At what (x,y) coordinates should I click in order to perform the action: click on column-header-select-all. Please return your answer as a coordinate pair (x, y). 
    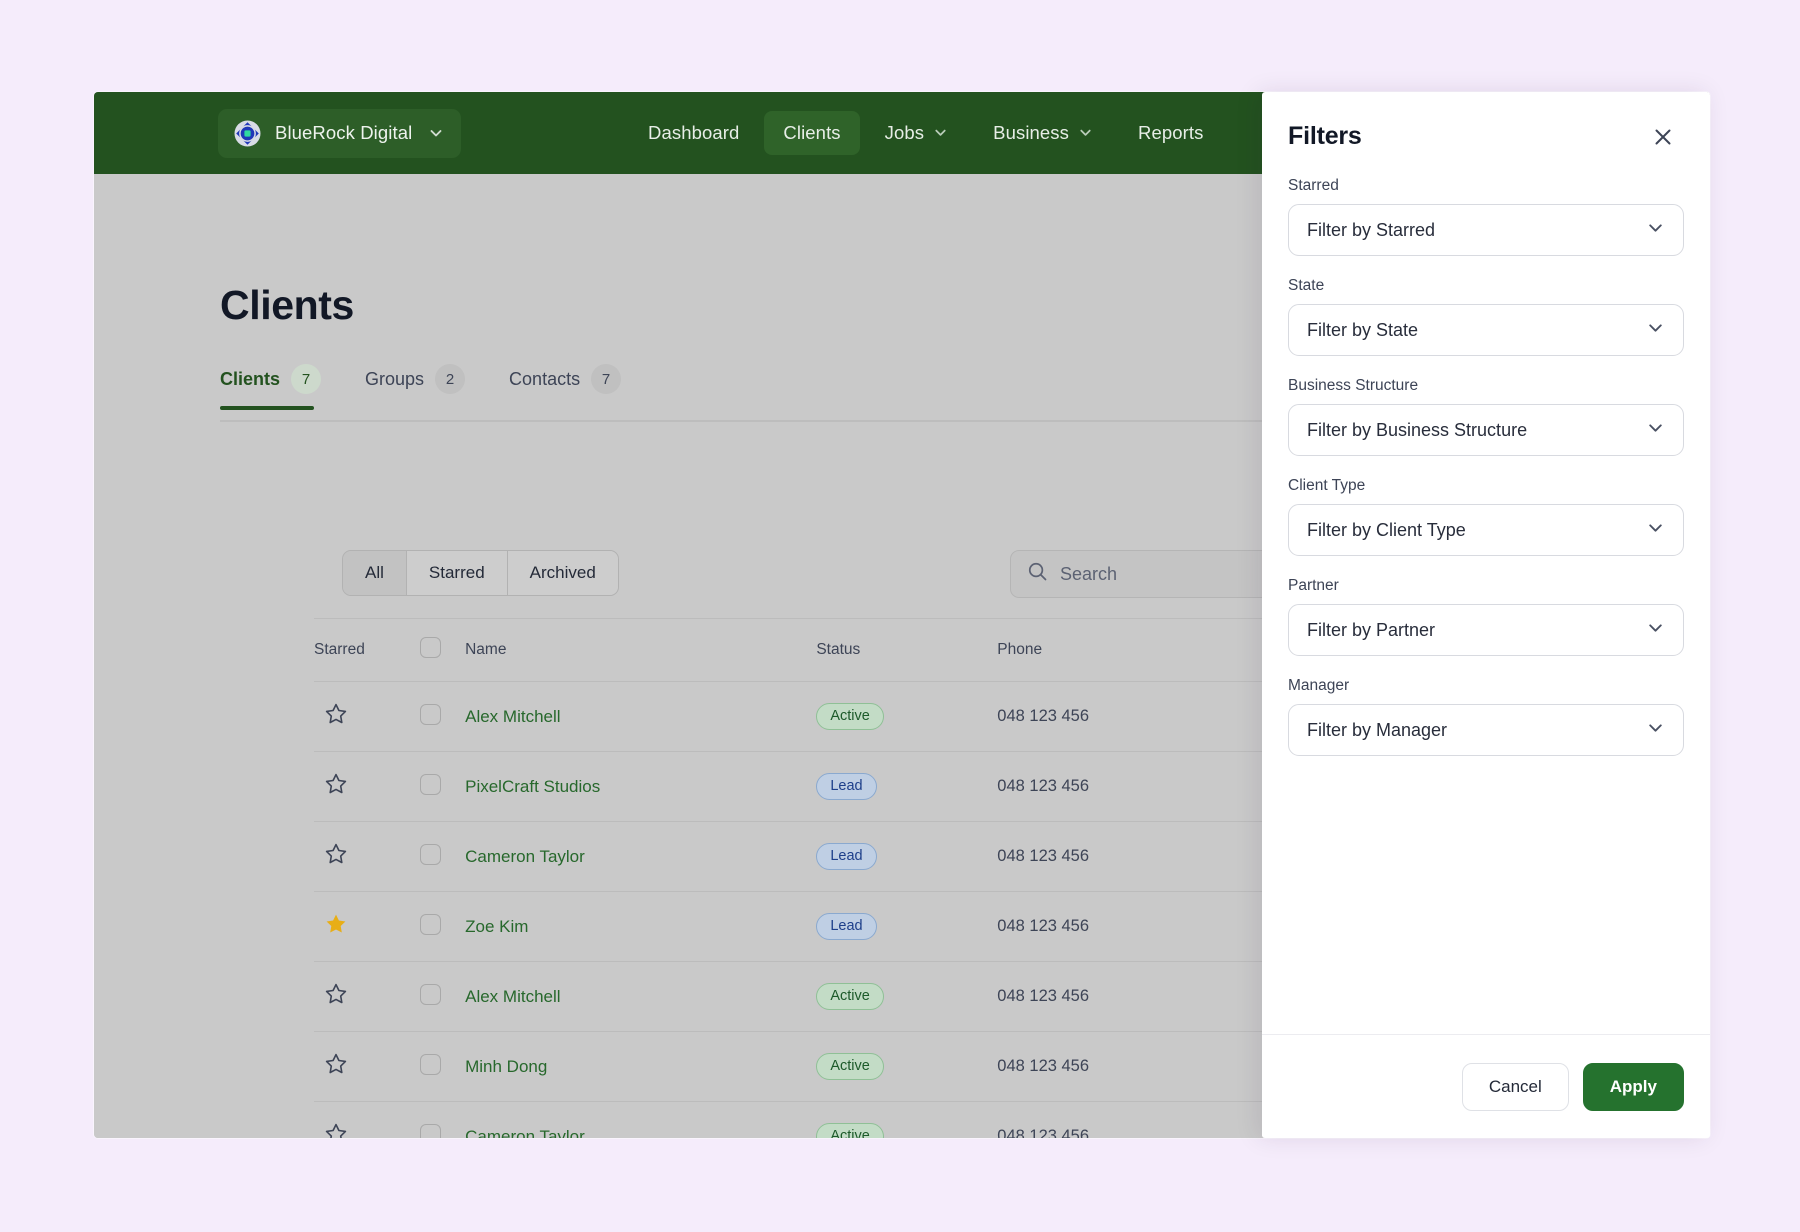
    Looking at the image, I should click on (443, 650).